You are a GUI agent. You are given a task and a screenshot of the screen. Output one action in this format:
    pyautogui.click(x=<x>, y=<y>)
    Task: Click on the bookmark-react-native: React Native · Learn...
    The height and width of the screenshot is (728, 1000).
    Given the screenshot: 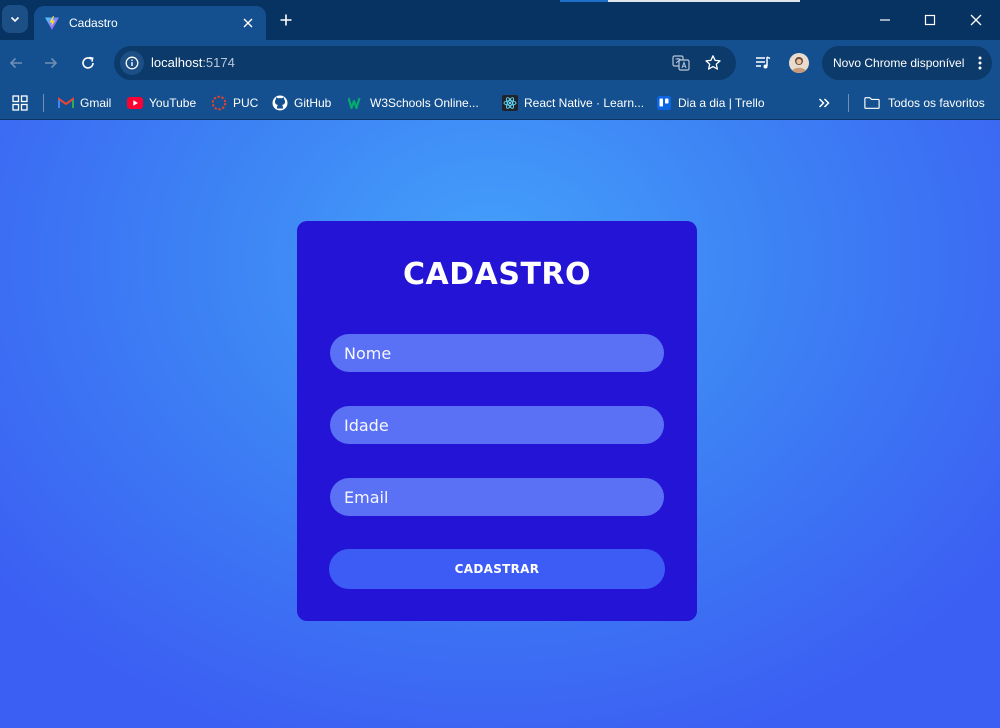 What is the action you would take?
    pyautogui.click(x=573, y=103)
    